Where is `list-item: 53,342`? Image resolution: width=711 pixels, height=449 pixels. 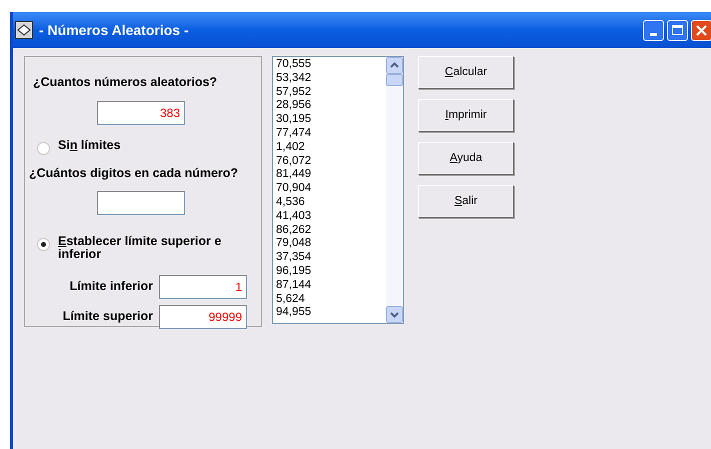 list-item: 53,342 is located at coordinates (331, 79).